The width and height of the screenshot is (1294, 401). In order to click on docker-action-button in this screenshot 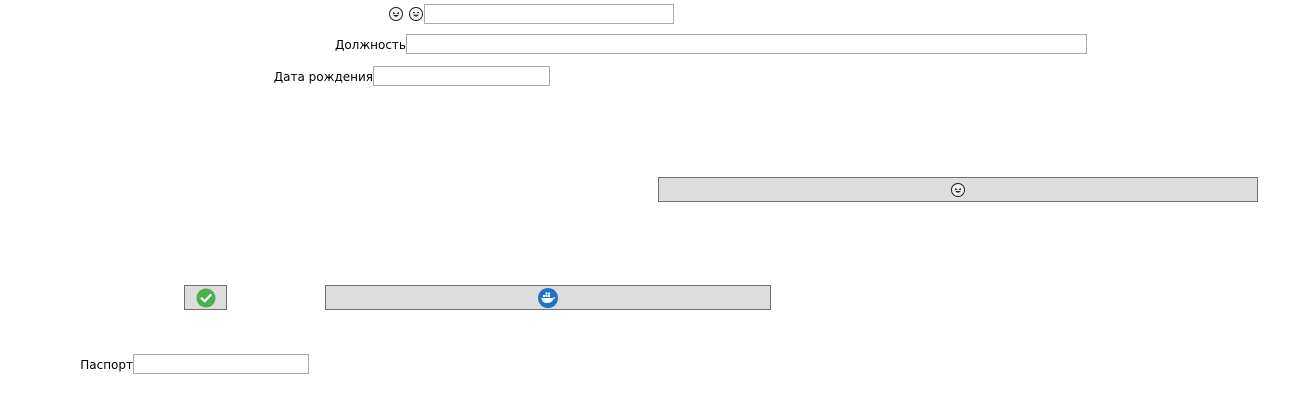, I will do `click(548, 297)`.